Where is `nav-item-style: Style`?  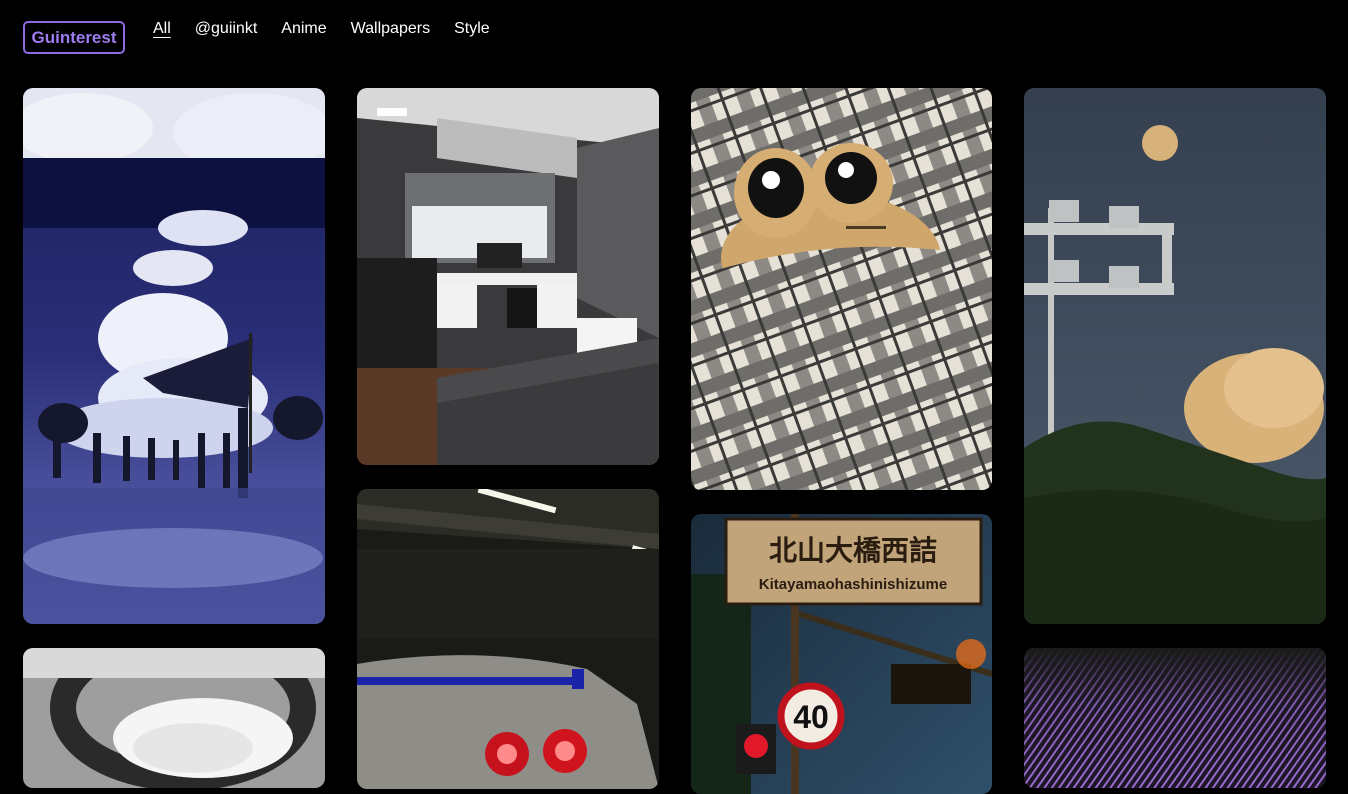
nav-item-style: Style is located at coordinates (472, 29).